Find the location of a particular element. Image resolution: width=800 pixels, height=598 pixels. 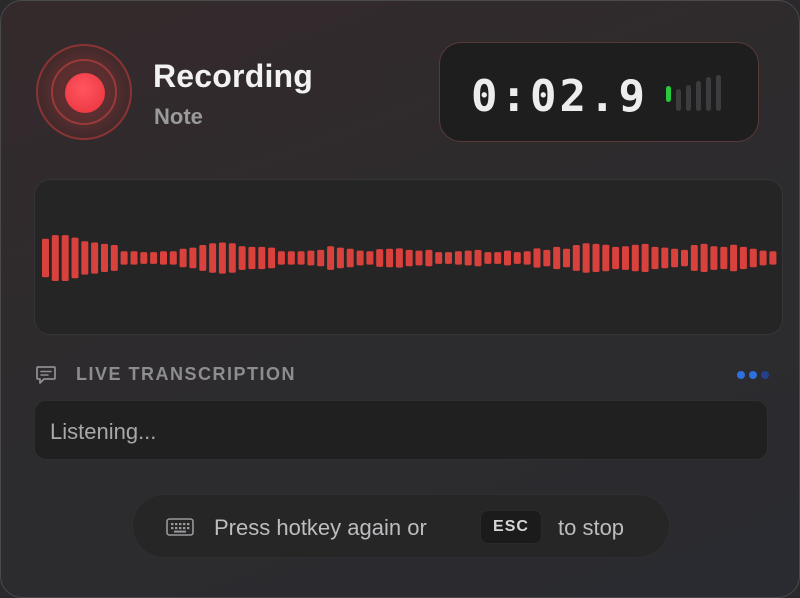

record-dot-icon is located at coordinates (85, 93).